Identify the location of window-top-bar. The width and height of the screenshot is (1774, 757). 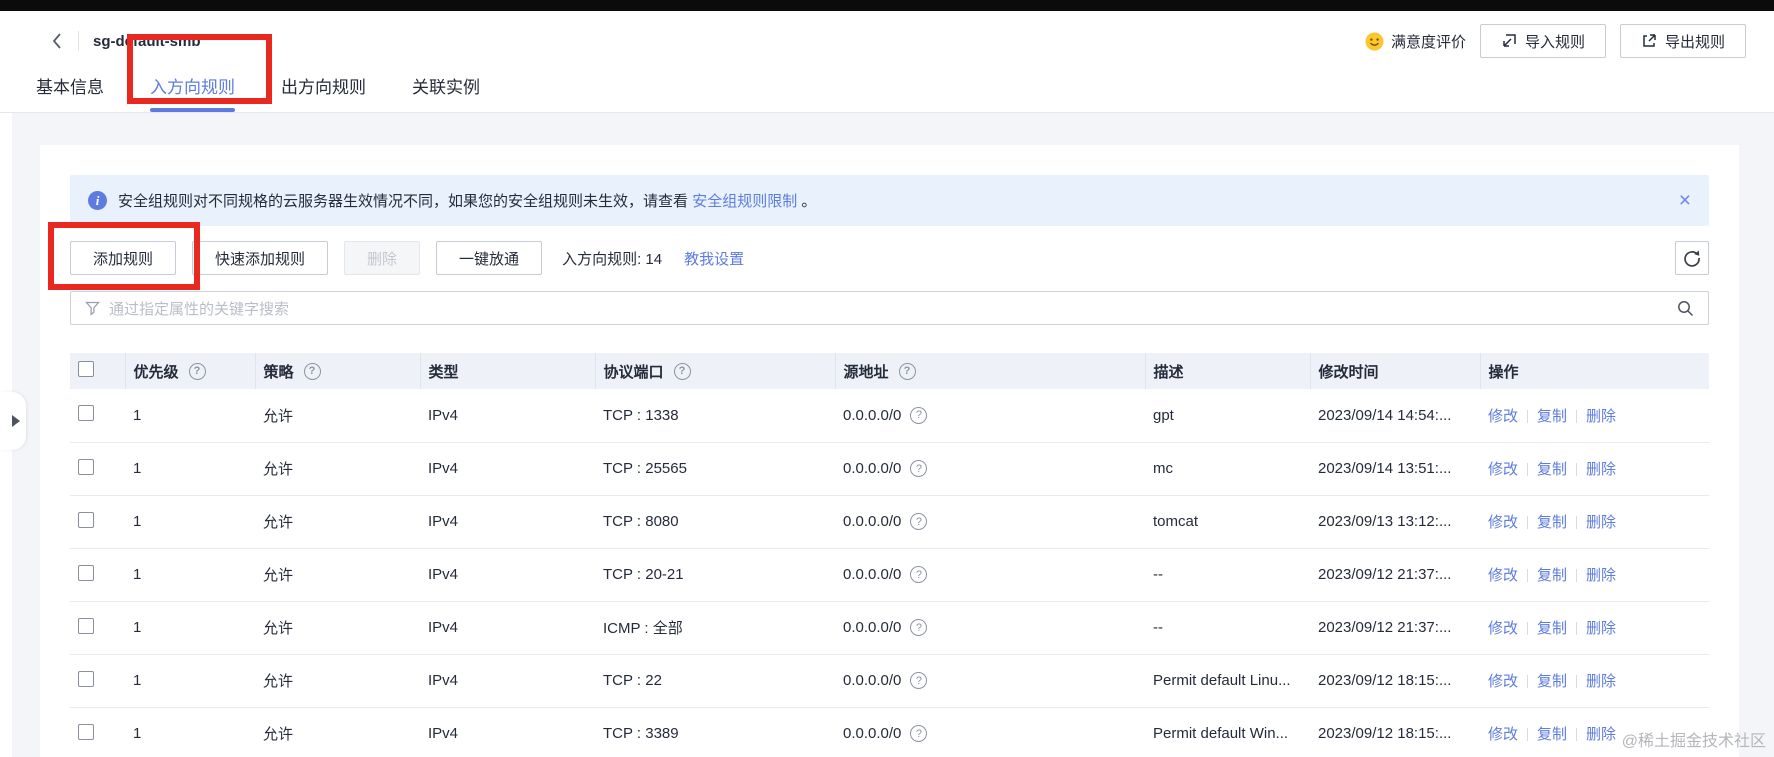
(887, 5).